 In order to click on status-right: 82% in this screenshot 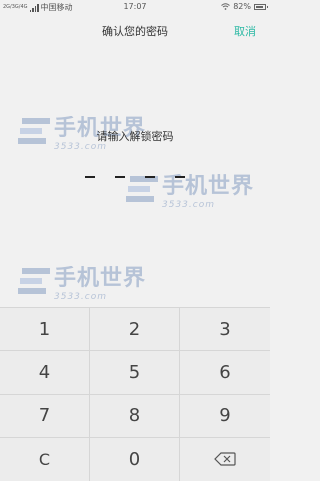, I will do `click(244, 6)`.